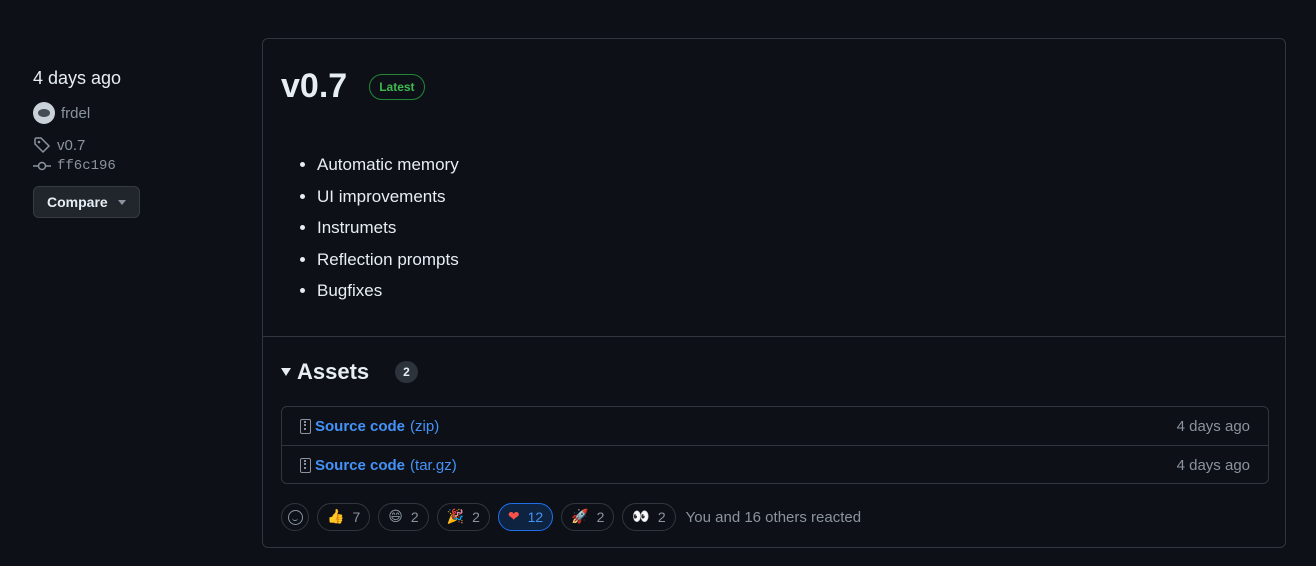  What do you see at coordinates (388, 165) in the screenshot?
I see `note-item: Automatic memory` at bounding box center [388, 165].